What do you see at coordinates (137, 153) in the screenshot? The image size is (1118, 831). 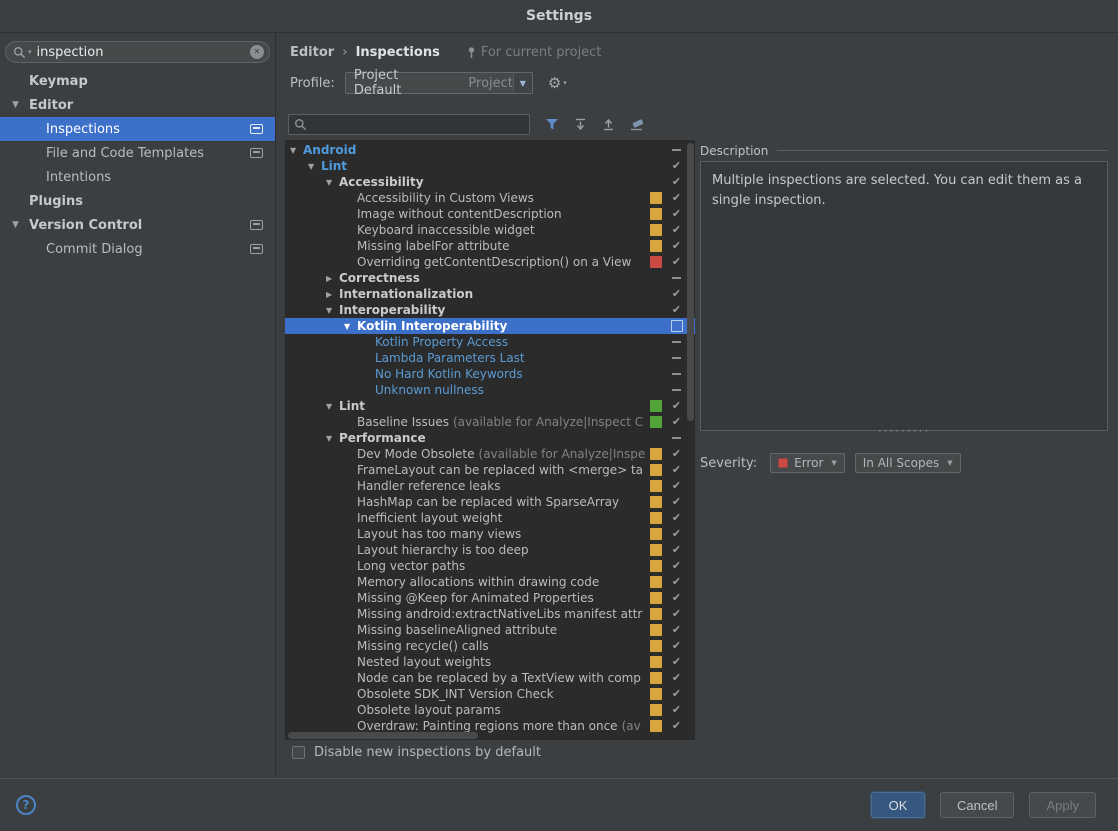 I see `sidebar-item-file-and-code-templates: File and Code Templates` at bounding box center [137, 153].